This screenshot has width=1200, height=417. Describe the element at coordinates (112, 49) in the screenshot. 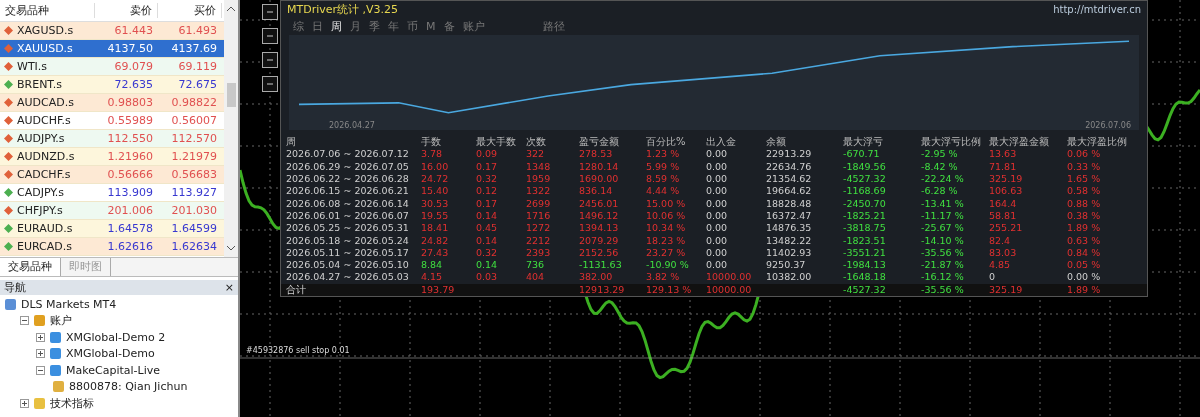

I see `symbol-row: XAUUSD.s 4137.50 4137.69` at that location.